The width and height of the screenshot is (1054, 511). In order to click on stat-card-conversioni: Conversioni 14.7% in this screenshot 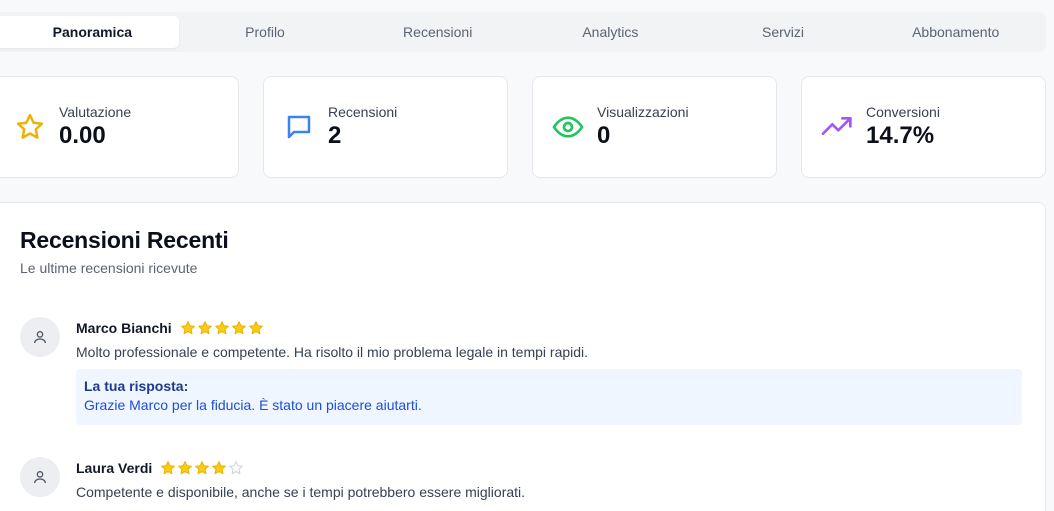, I will do `click(923, 127)`.